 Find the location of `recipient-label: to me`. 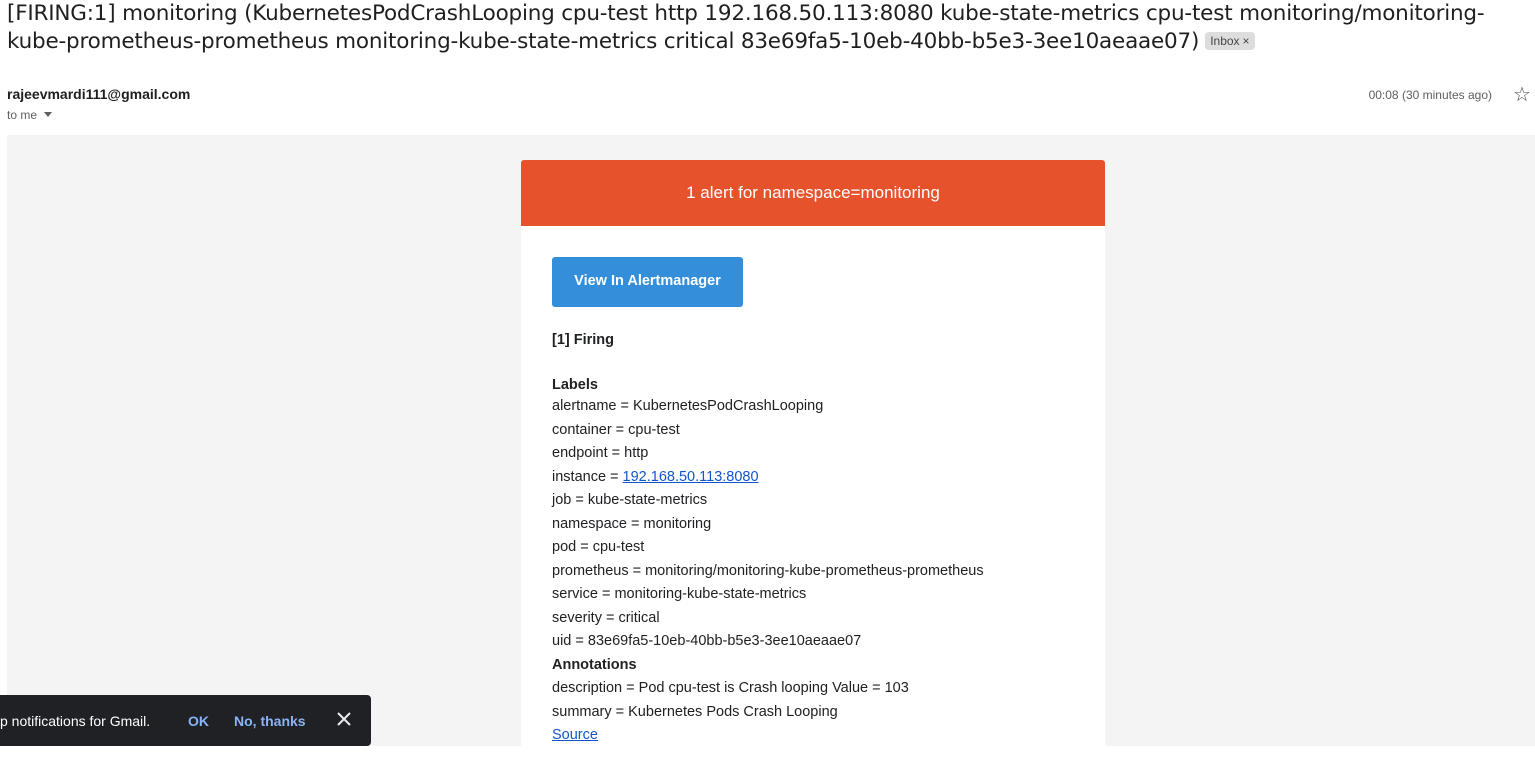

recipient-label: to me is located at coordinates (22, 115).